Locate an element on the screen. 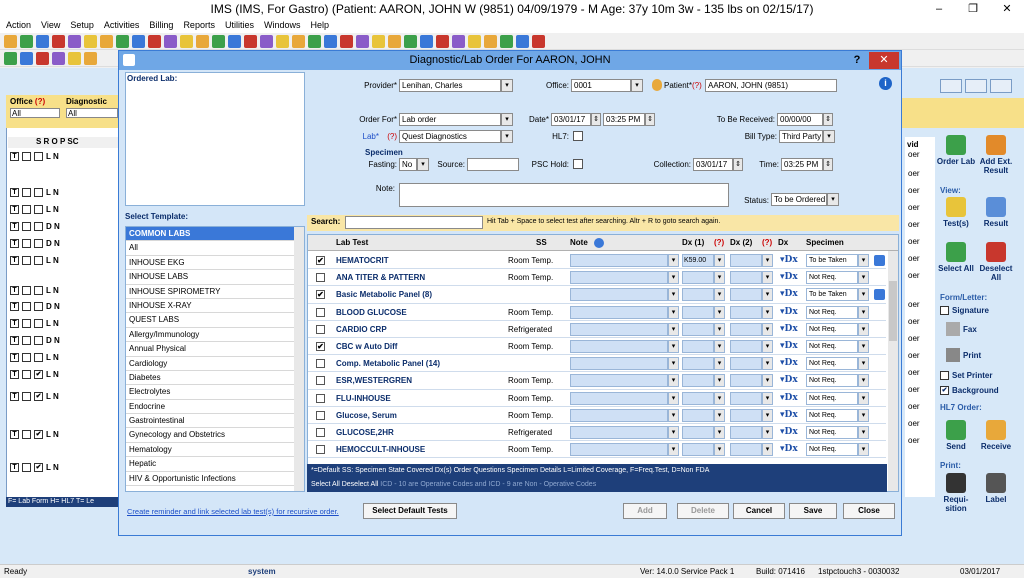 Image resolution: width=1024 pixels, height=578 pixels. ordered-lab-list is located at coordinates (215, 139).